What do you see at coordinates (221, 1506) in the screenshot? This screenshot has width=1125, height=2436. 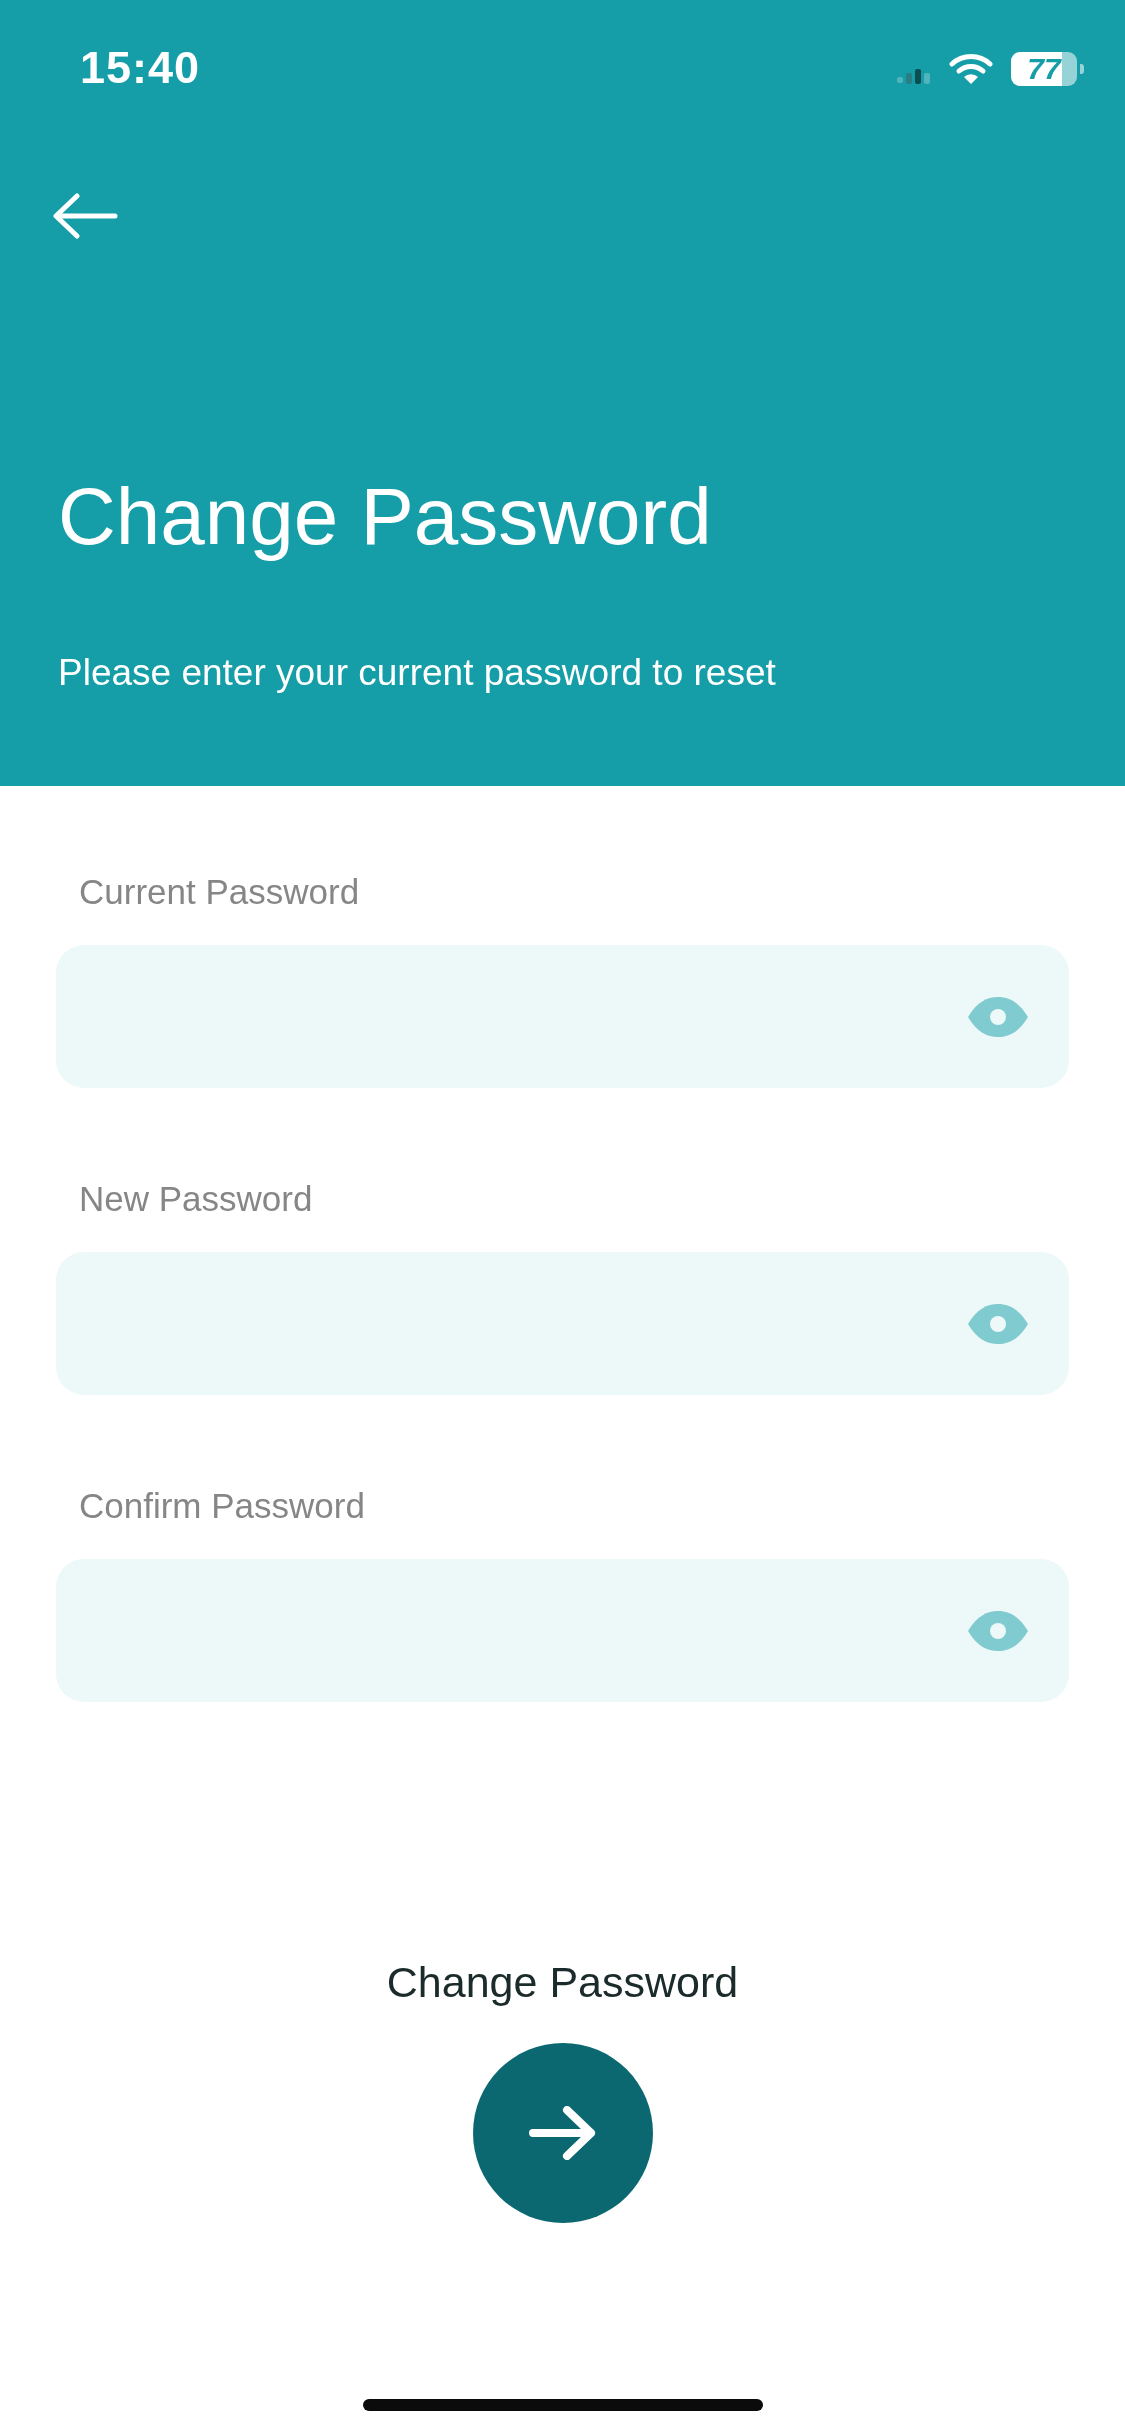 I see `field-label: Confirm Password` at bounding box center [221, 1506].